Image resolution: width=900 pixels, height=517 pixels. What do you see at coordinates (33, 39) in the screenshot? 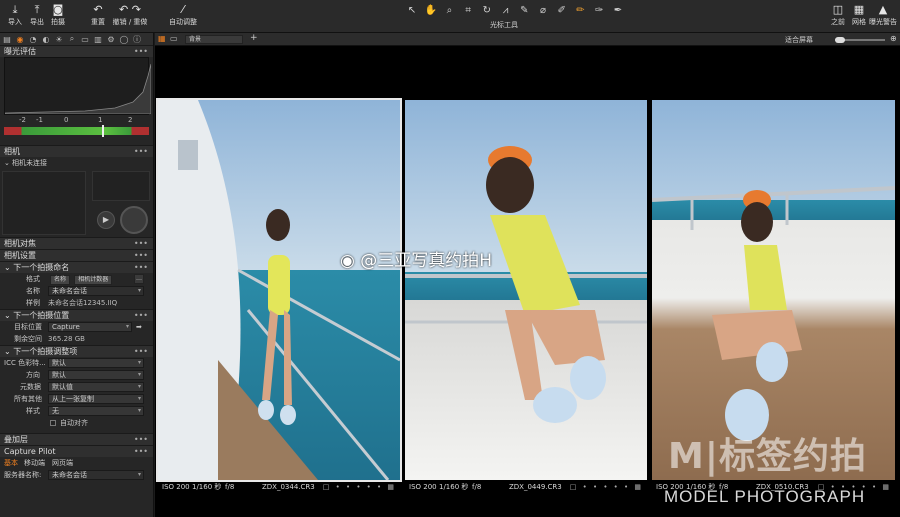
I see `lens-tab-icon: ◔` at bounding box center [33, 39].